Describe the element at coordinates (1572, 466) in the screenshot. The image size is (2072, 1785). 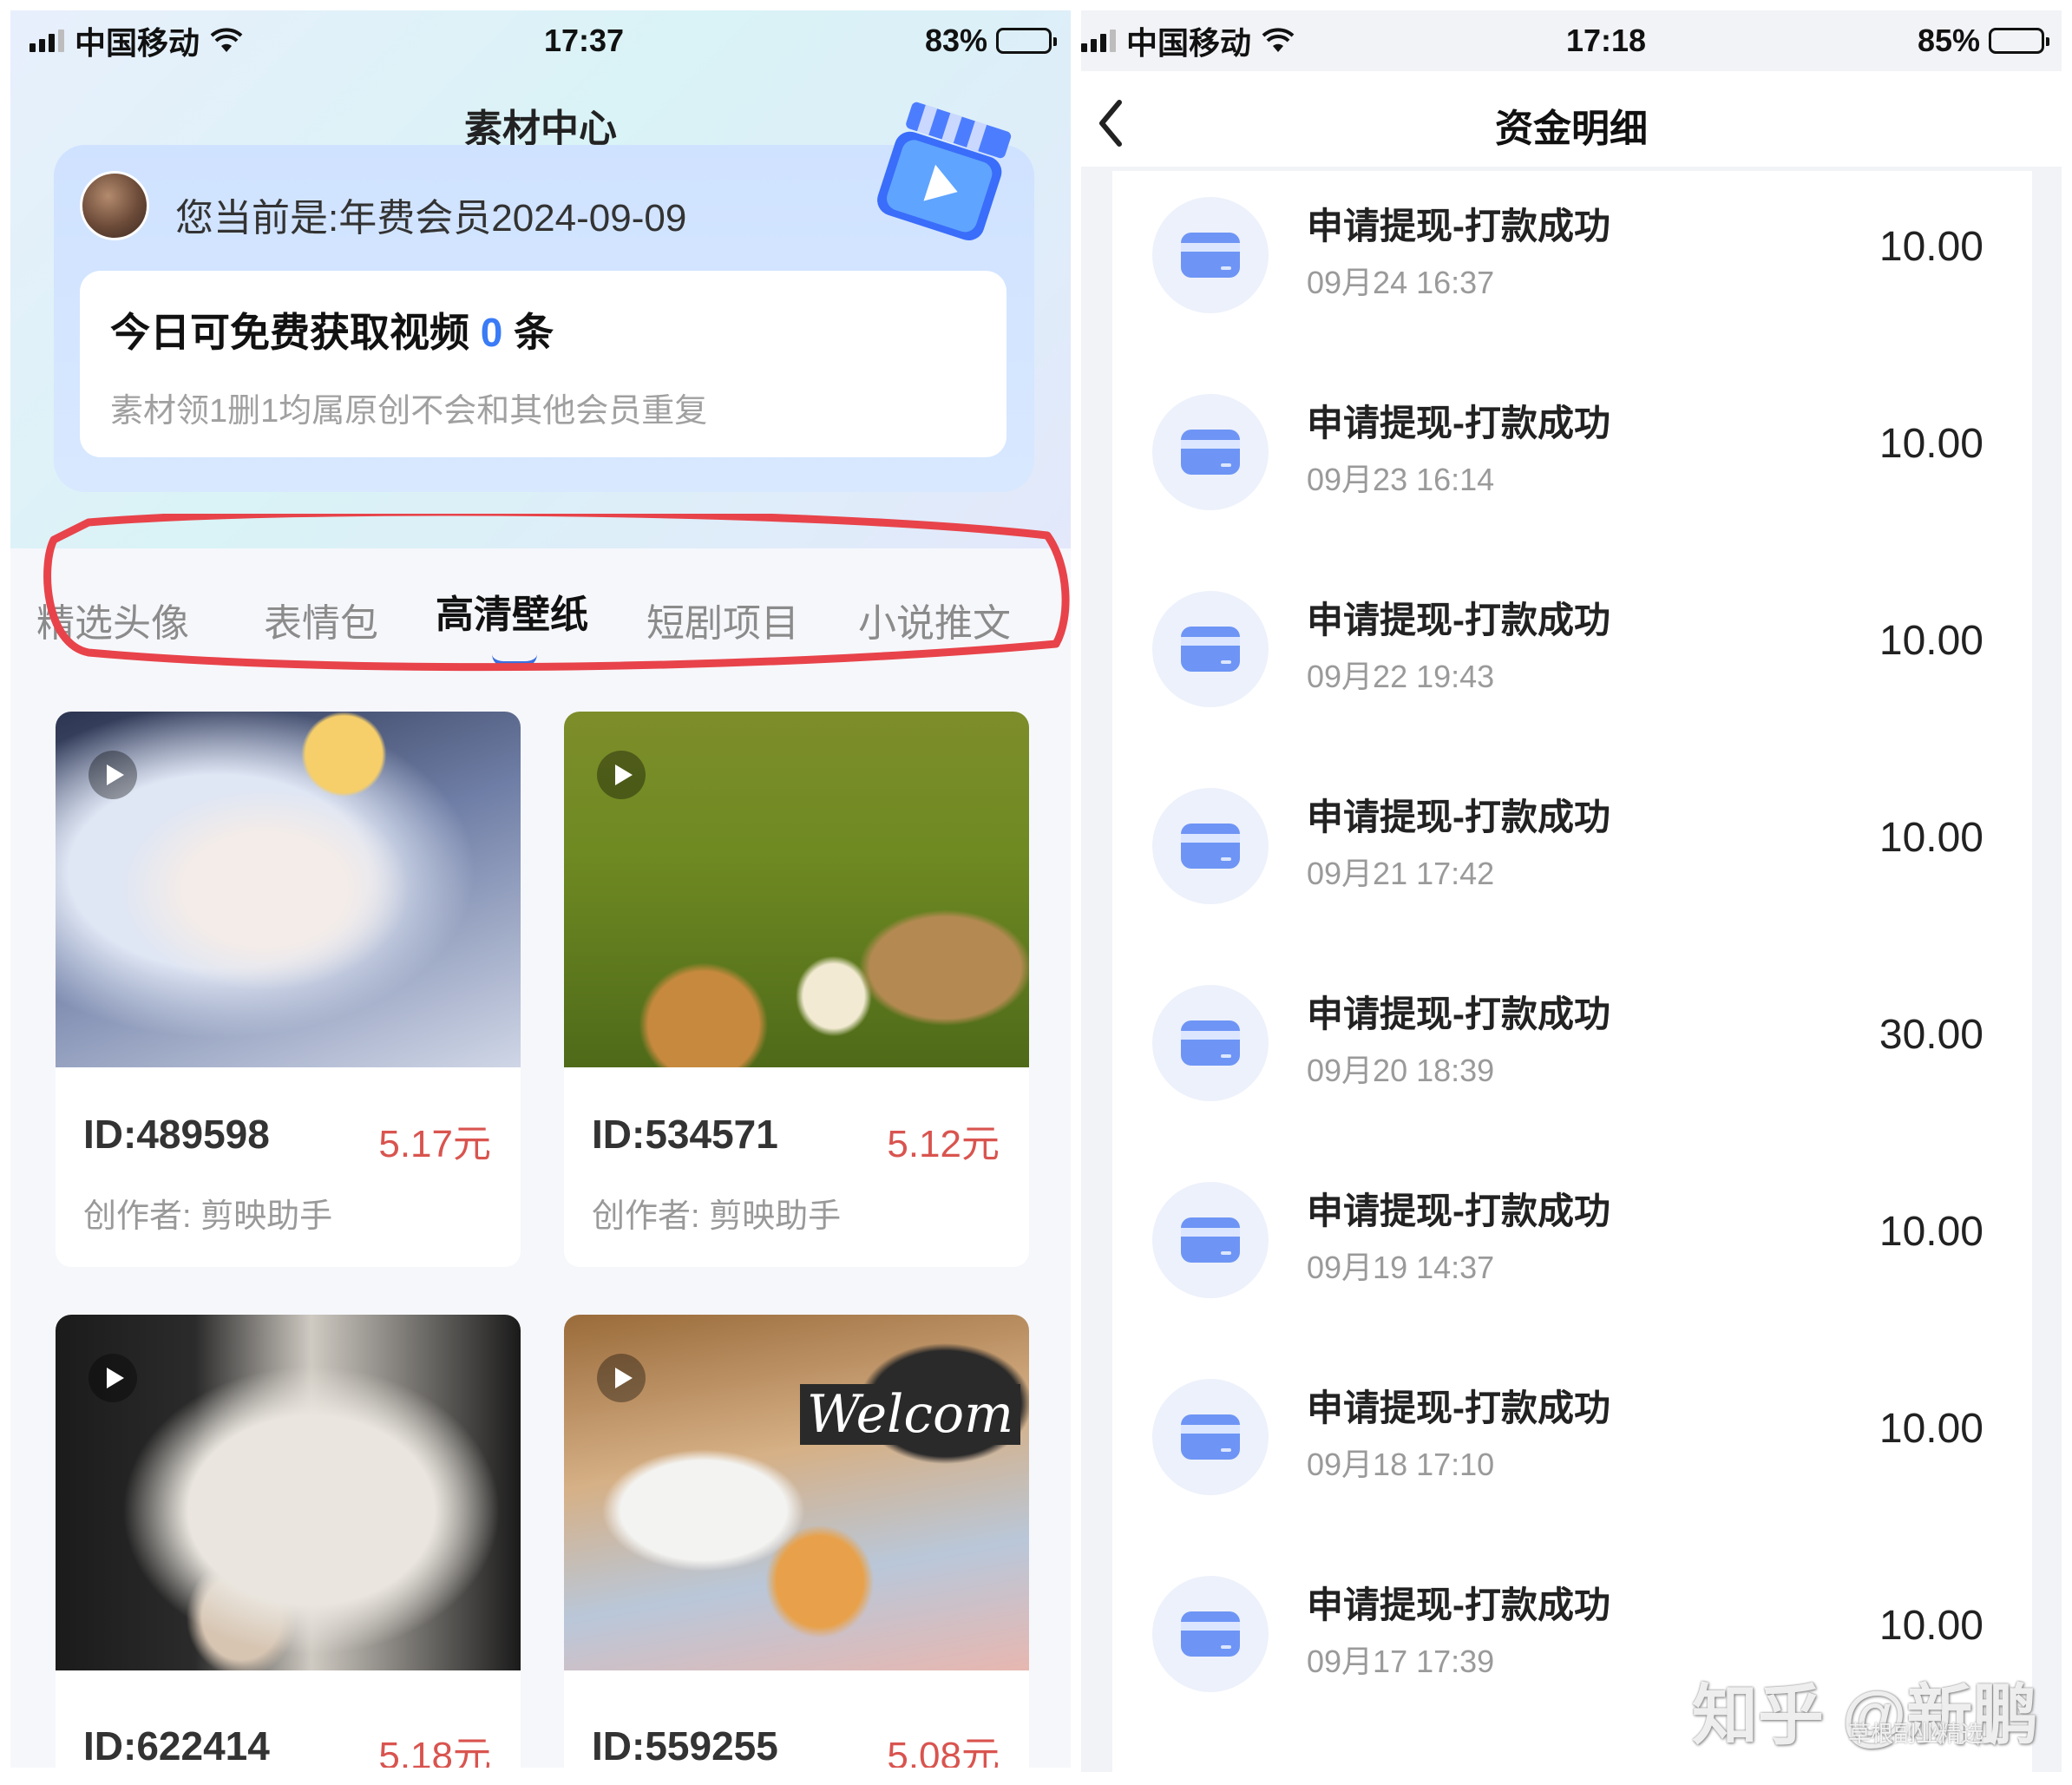
I see `transaction-row: 申请提现-打款成功 09月23 16:14 10.00` at that location.